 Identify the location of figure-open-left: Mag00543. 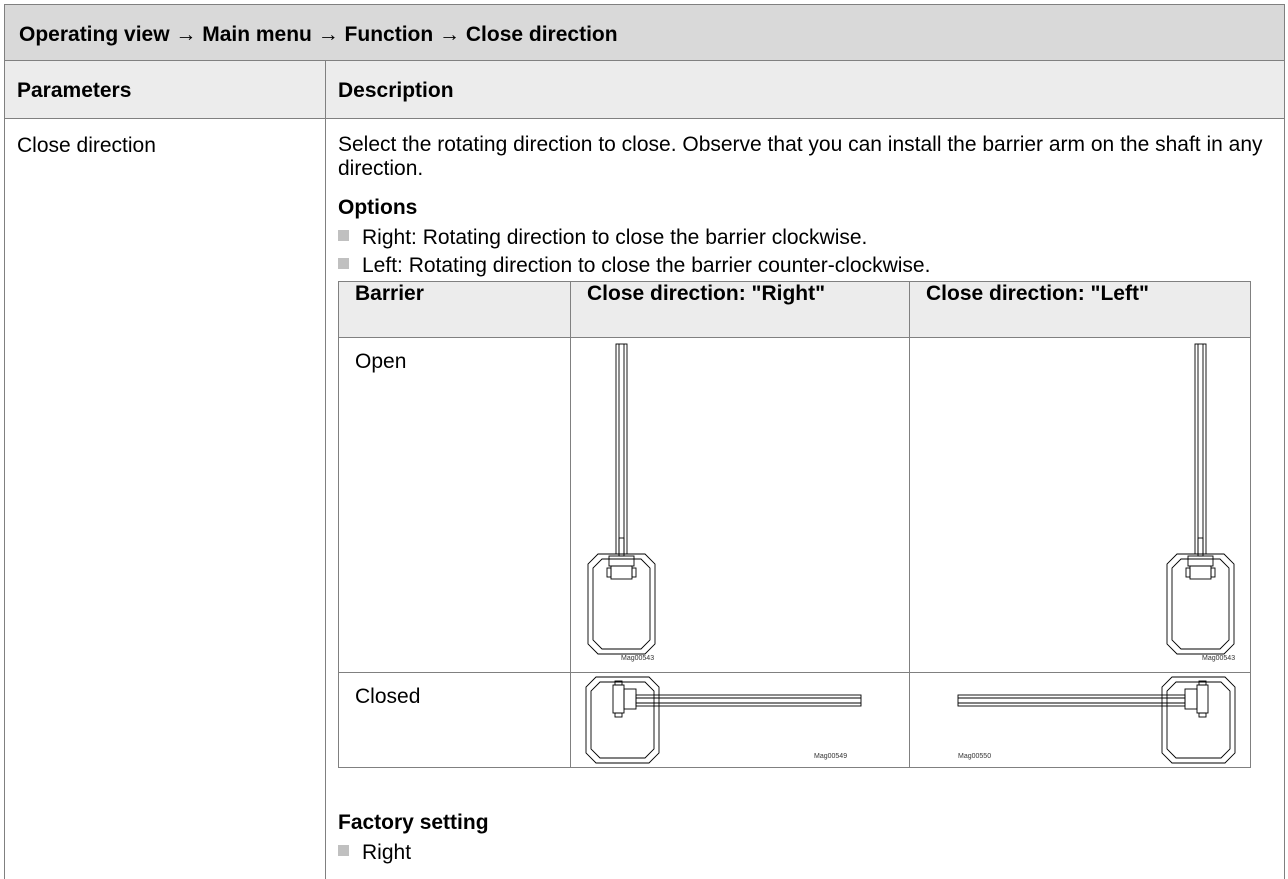
(1080, 505).